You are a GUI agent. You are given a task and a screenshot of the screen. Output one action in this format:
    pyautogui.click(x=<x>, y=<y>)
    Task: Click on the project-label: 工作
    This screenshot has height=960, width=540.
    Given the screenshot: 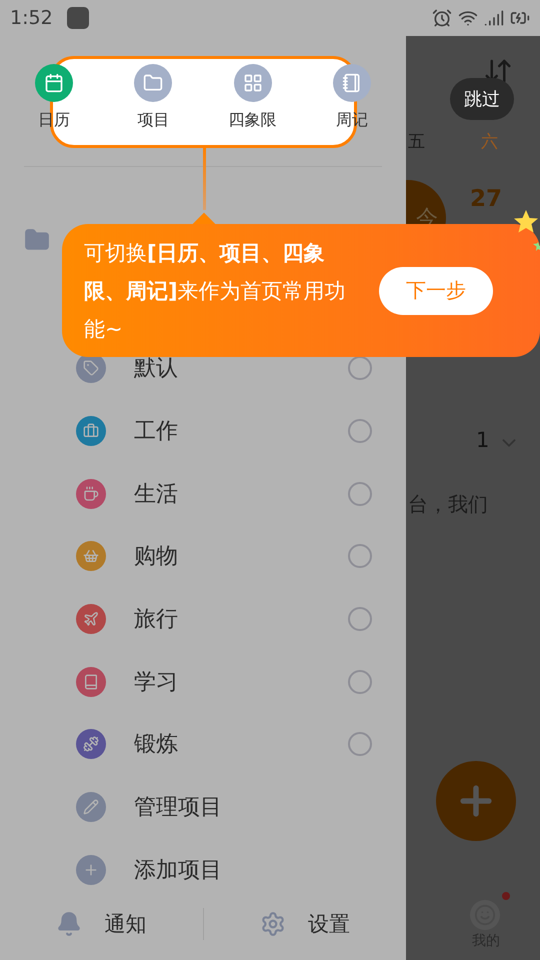 What is the action you would take?
    pyautogui.click(x=156, y=432)
    